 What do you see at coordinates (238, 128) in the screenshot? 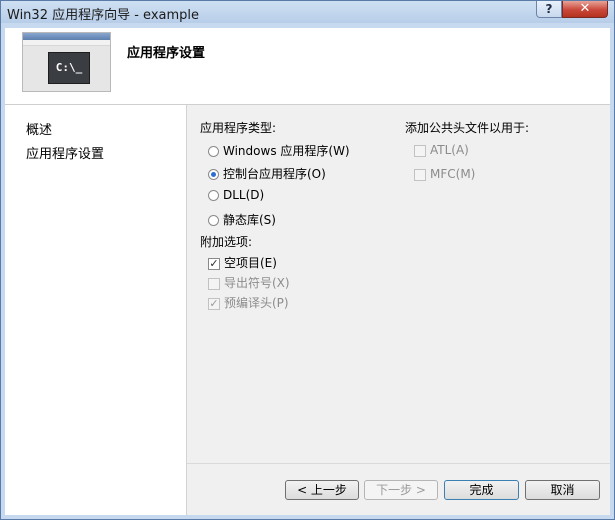
I see `app-type-label: 应用程序类型:` at bounding box center [238, 128].